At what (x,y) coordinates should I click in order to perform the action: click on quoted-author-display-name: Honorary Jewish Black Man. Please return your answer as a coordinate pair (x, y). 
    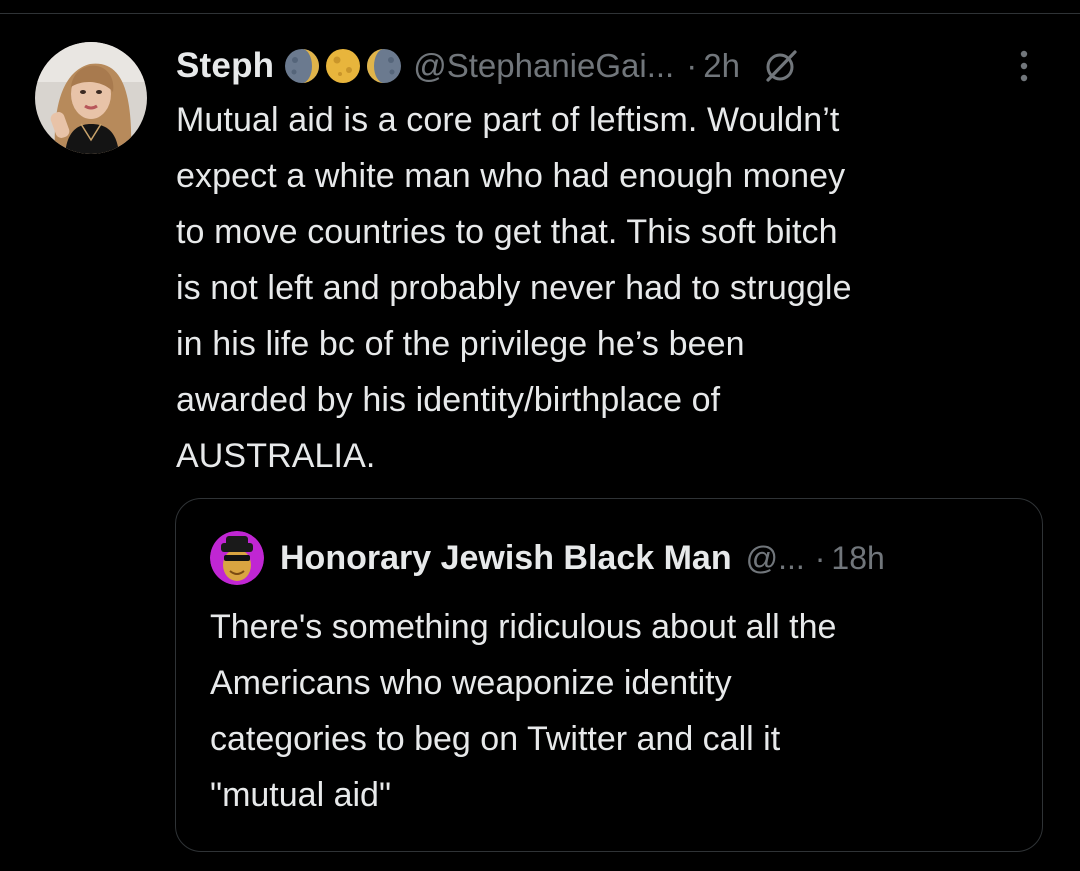
    Looking at the image, I should click on (506, 558).